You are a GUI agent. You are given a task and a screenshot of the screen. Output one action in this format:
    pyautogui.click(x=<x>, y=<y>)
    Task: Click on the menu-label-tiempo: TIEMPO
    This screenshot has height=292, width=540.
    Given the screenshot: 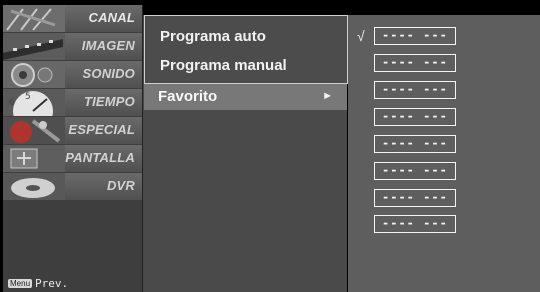 What is the action you would take?
    pyautogui.click(x=109, y=101)
    